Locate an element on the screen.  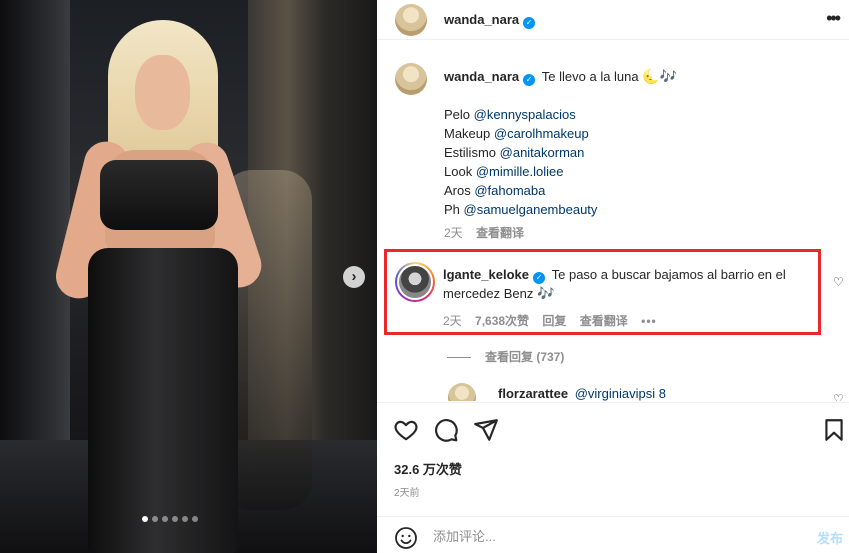
comment-input is located at coordinates (613, 536).